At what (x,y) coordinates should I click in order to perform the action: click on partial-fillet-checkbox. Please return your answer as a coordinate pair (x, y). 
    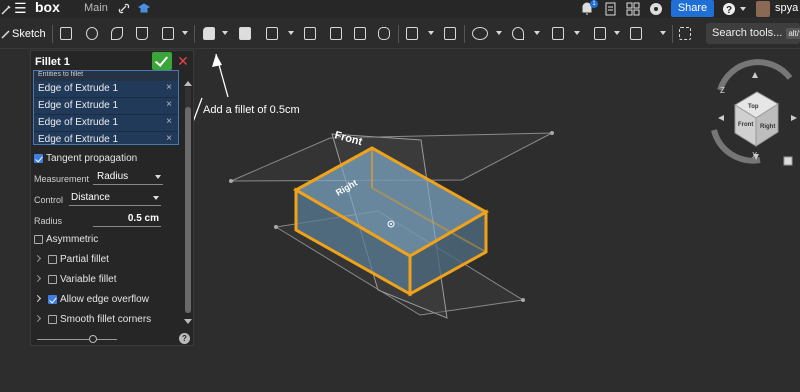
    Looking at the image, I should click on (52, 259).